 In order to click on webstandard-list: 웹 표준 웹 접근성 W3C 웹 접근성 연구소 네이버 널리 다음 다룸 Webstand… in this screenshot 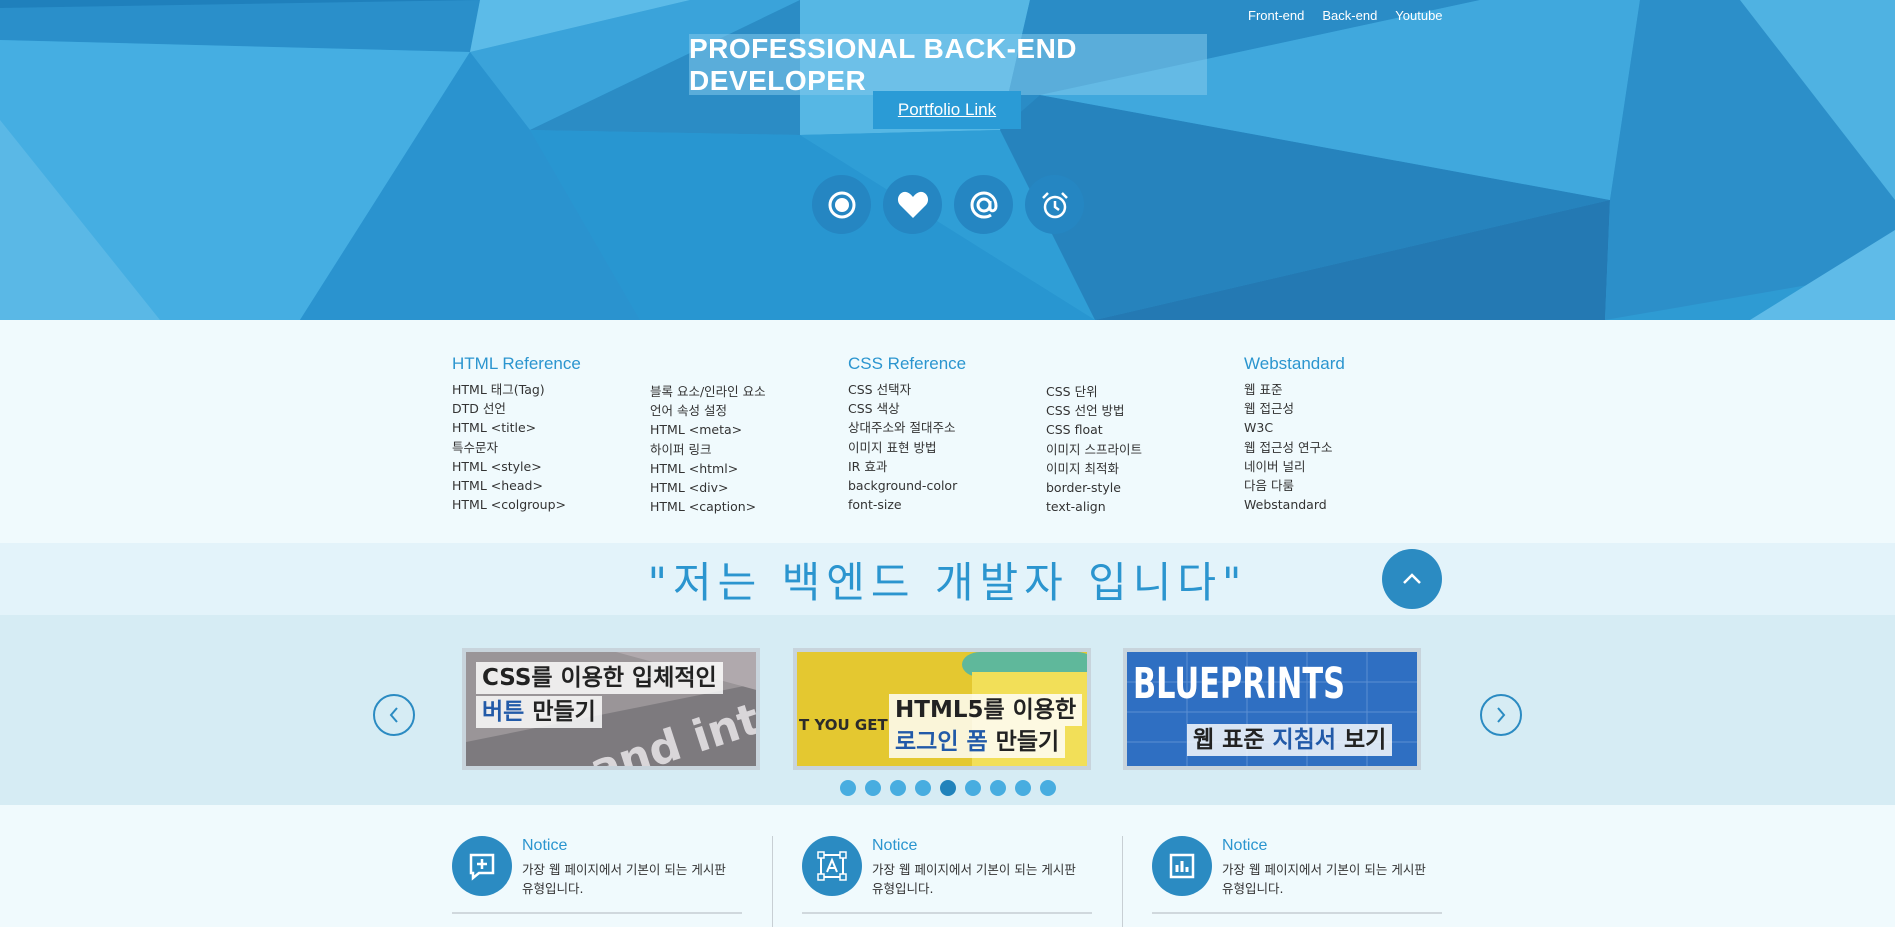, I will do `click(1294, 447)`.